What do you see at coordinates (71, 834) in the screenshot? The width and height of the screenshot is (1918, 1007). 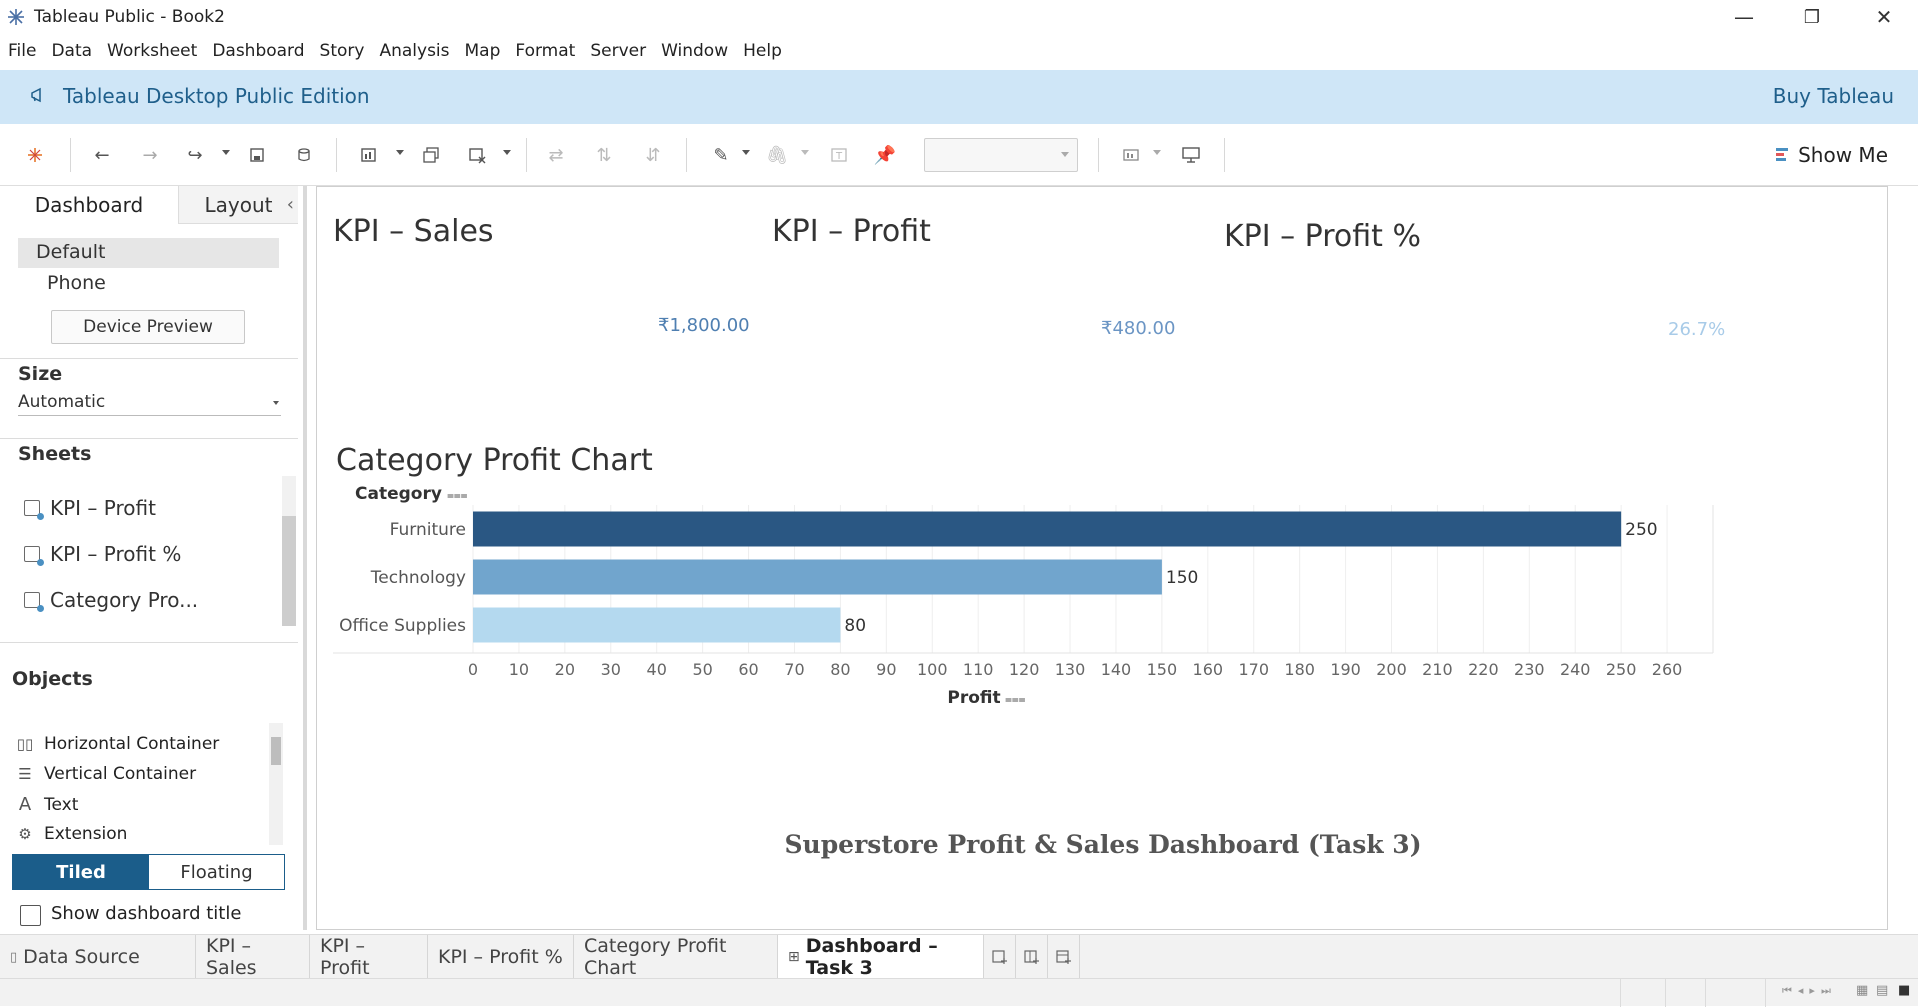 I see `object-extension: ⚙ Extension` at bounding box center [71, 834].